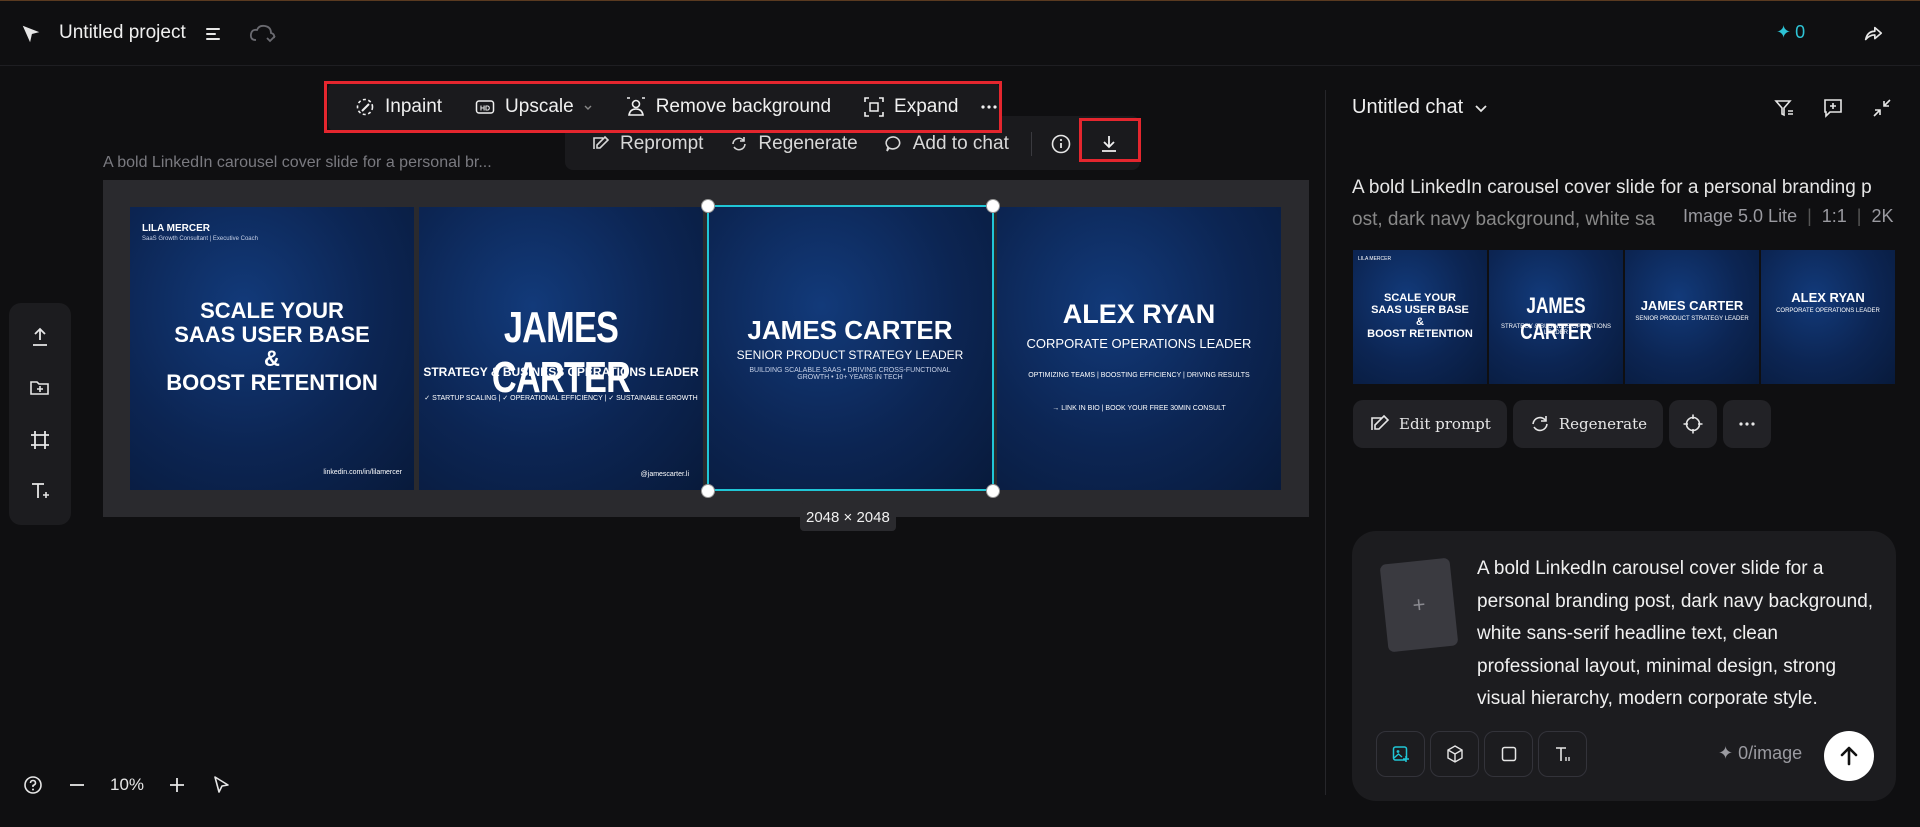 The height and width of the screenshot is (827, 1920). I want to click on resize-handle-bottom-left, so click(708, 491).